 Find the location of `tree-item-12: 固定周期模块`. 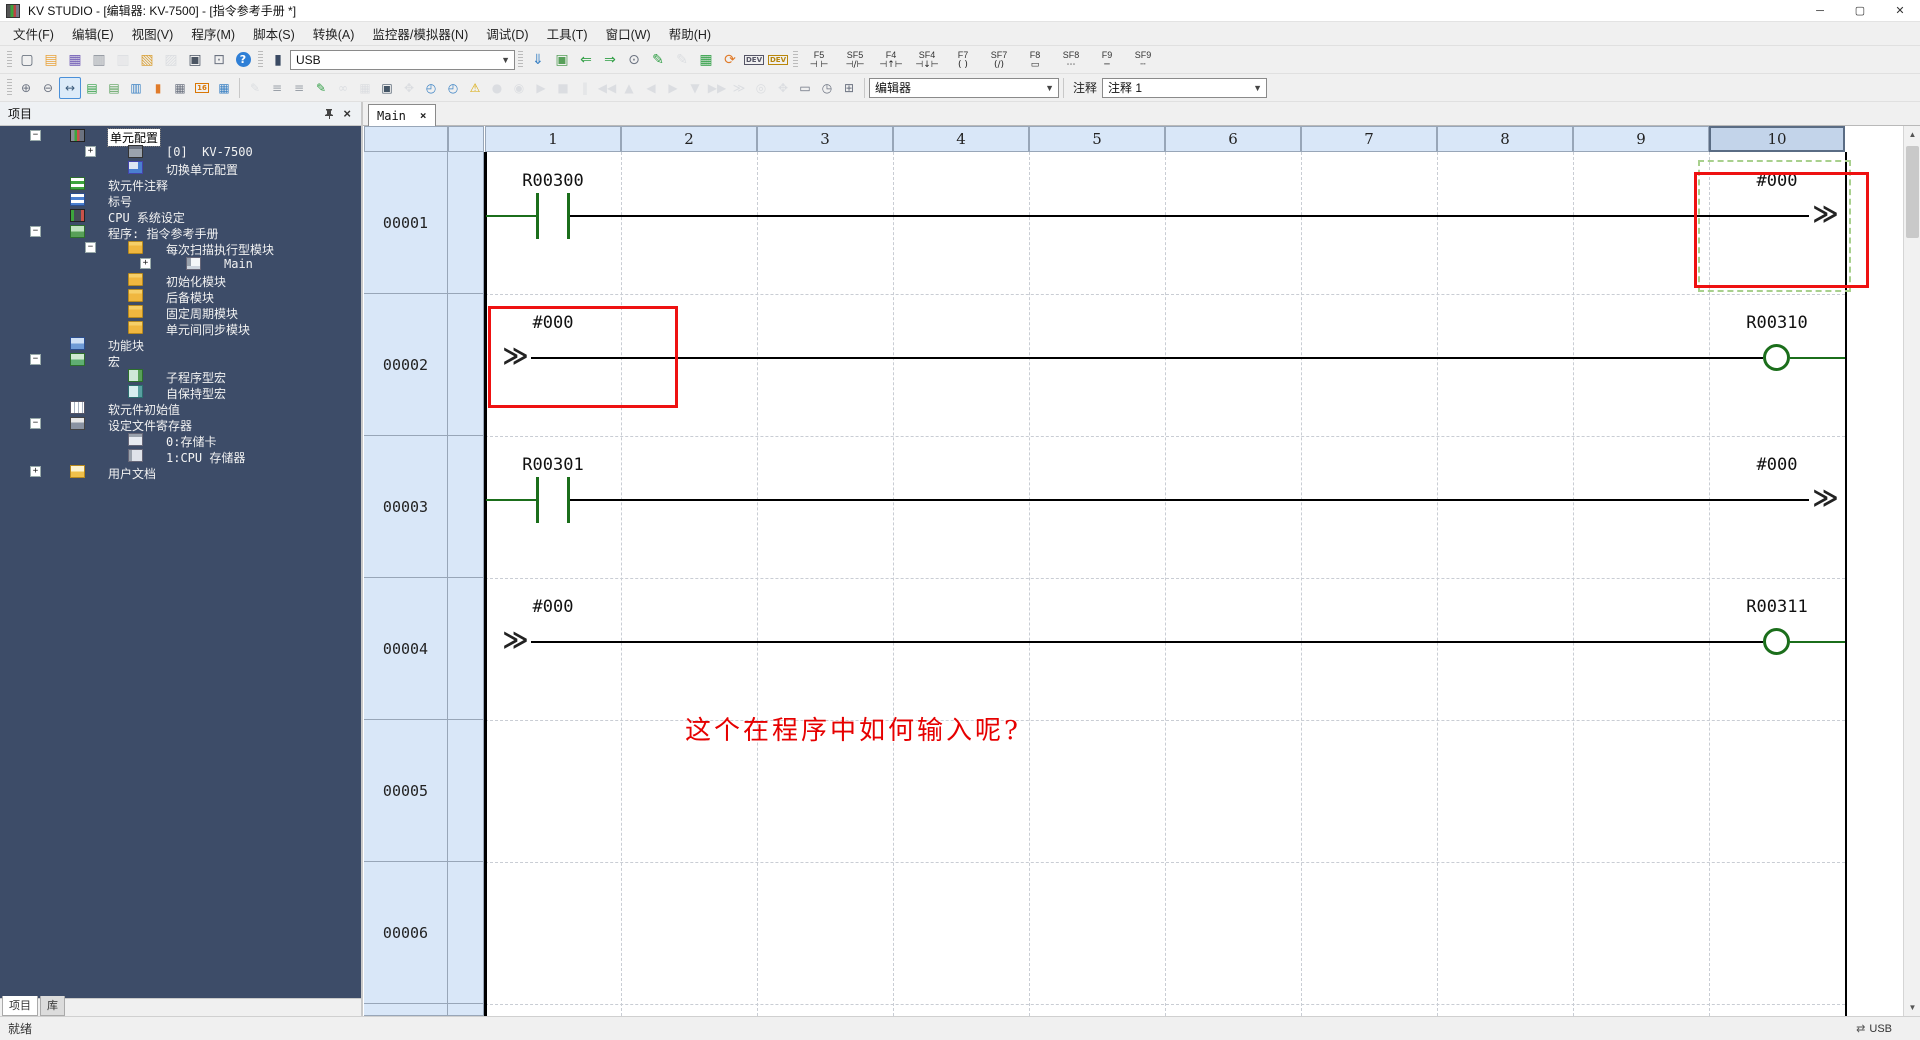

tree-item-12: 固定周期模块 is located at coordinates (180, 312).